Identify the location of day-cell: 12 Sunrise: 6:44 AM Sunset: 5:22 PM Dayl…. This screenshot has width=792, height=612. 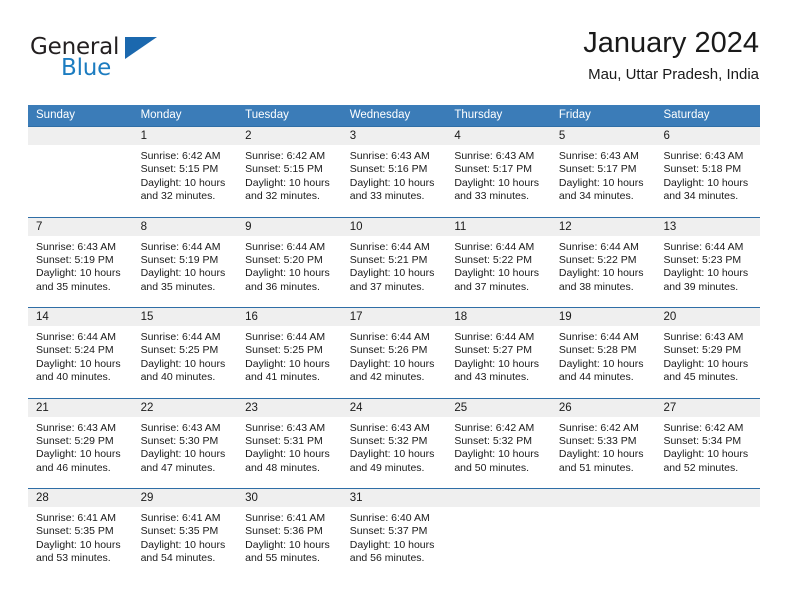
(603, 262).